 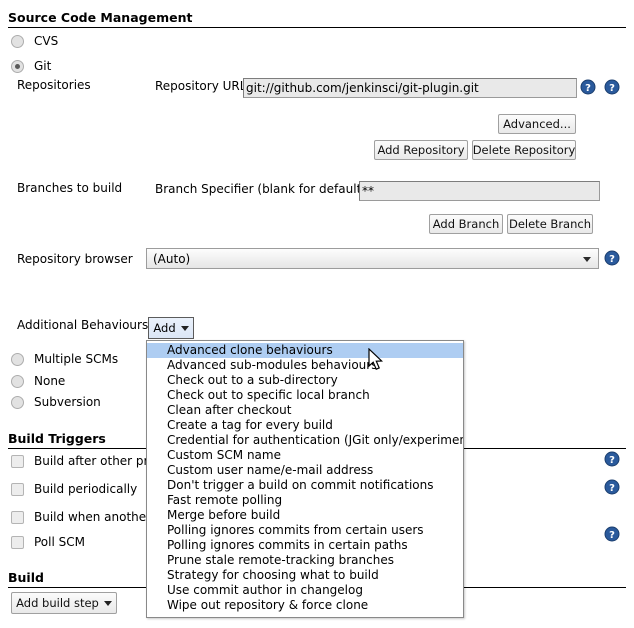 What do you see at coordinates (305, 575) in the screenshot?
I see `behaviour-menu-item: Strategy for choosing what to build` at bounding box center [305, 575].